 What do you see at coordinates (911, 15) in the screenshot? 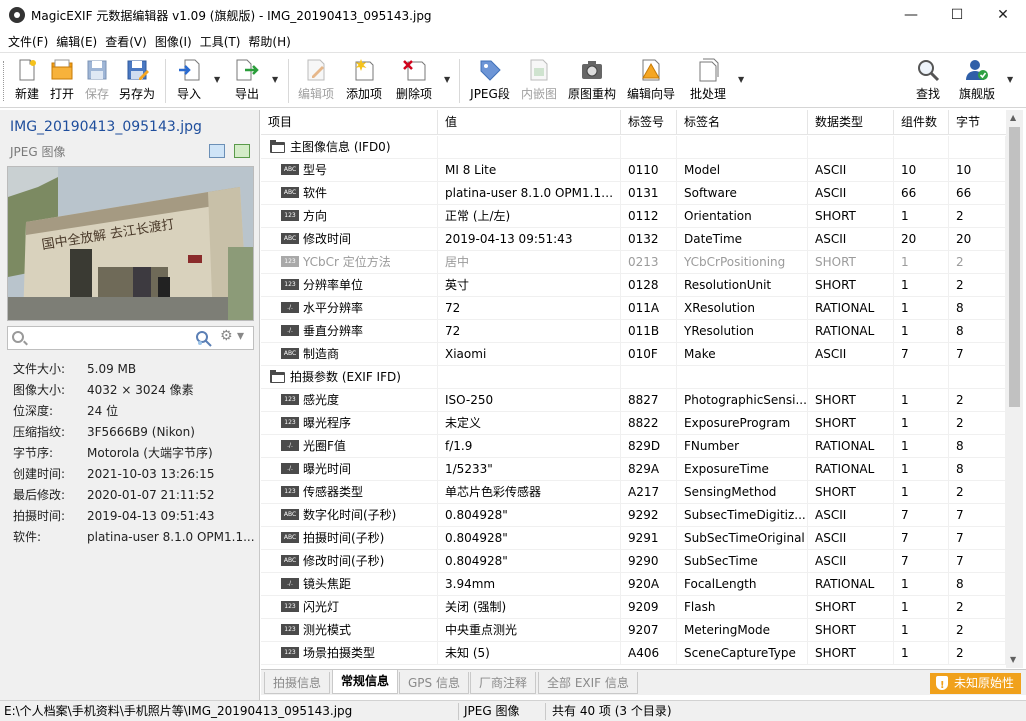
I see `minimize-button: —` at bounding box center [911, 15].